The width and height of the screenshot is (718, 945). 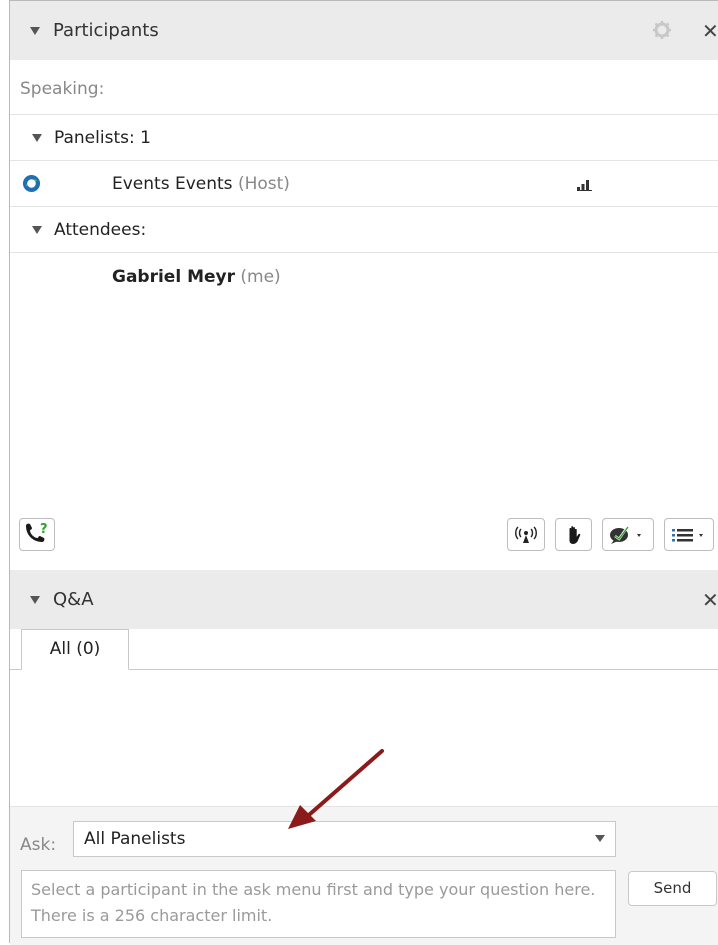 I want to click on attendees-label: Attendees:, so click(x=100, y=229).